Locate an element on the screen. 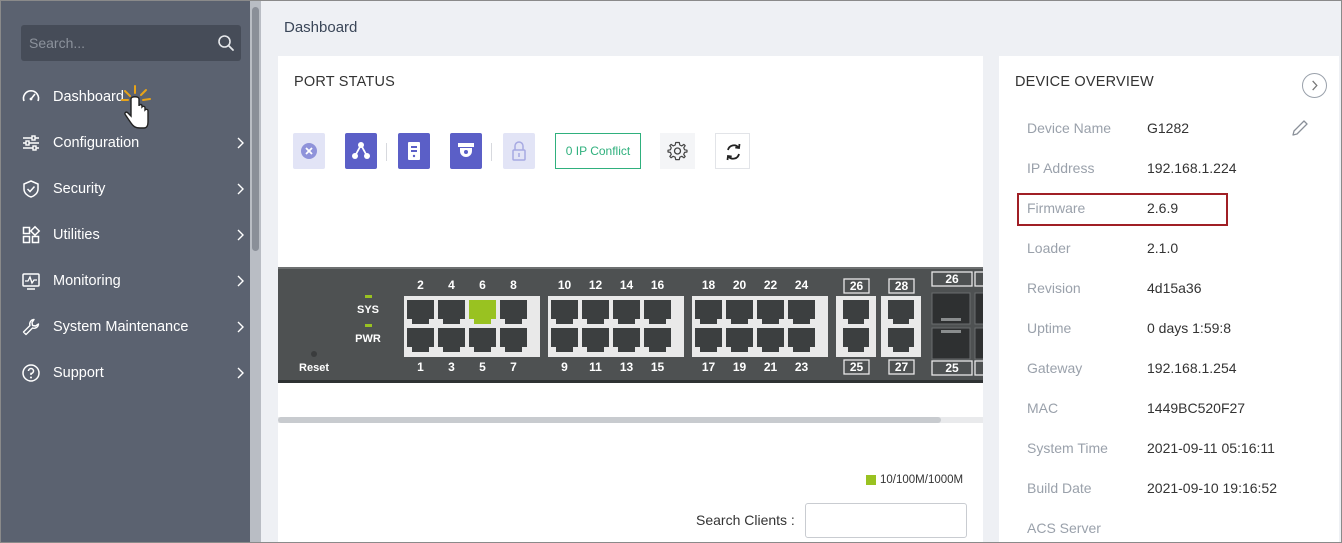 This screenshot has height=543, width=1342. row-value: 1449BC520F27 is located at coordinates (1196, 408).